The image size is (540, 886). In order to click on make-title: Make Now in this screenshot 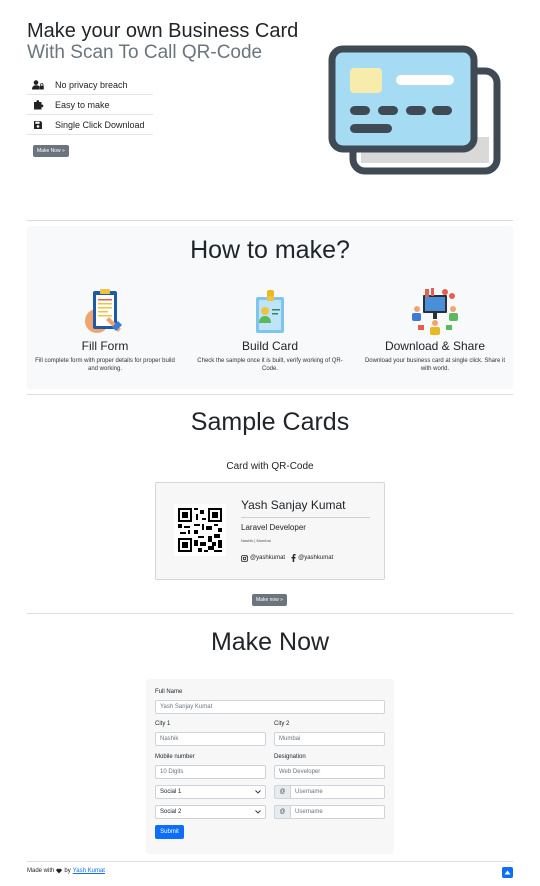, I will do `click(270, 642)`.